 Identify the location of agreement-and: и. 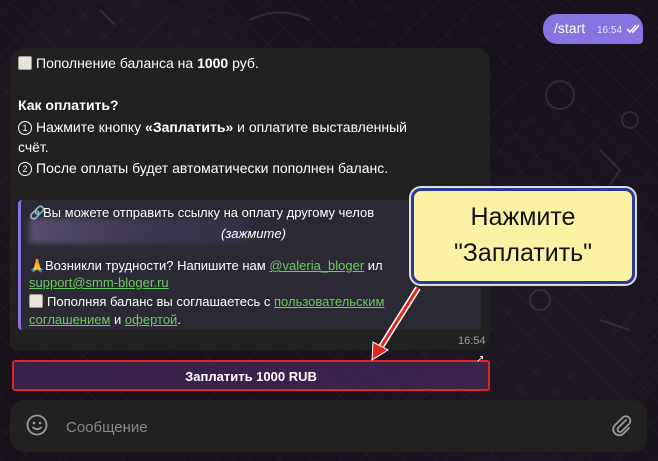
(117, 319).